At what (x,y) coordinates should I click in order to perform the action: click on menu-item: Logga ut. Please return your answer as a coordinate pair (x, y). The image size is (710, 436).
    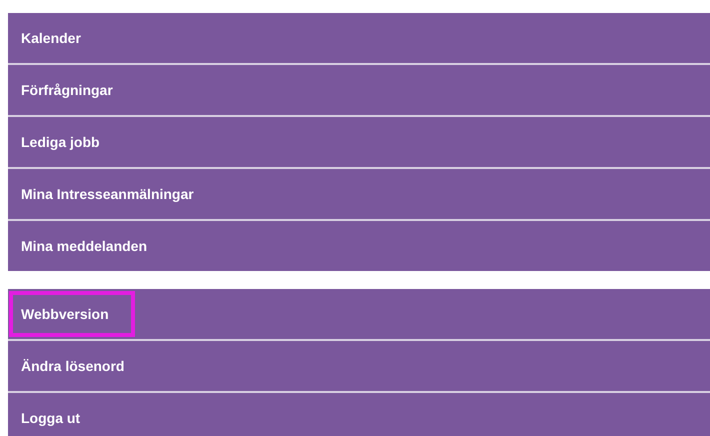
    Looking at the image, I should click on (359, 414).